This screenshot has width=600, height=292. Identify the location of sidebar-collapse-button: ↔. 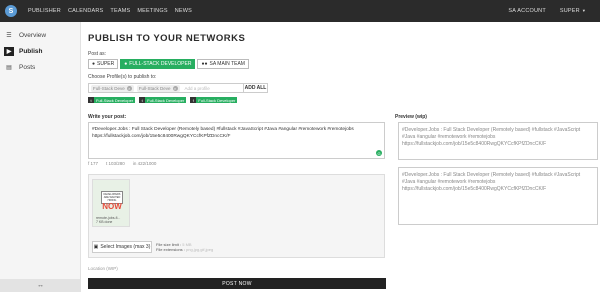
(40, 285).